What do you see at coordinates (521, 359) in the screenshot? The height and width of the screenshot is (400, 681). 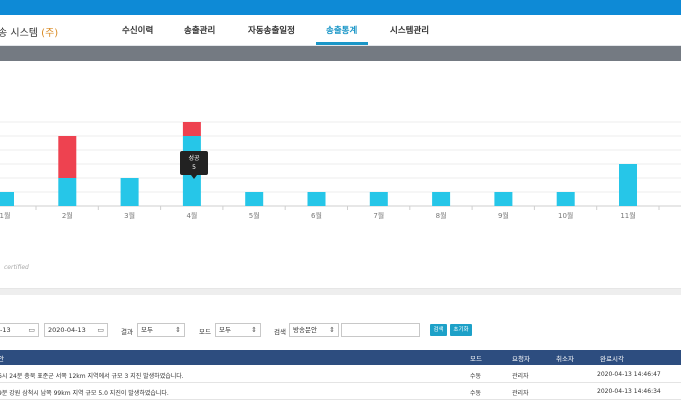 I see `col-requester: 요청자` at bounding box center [521, 359].